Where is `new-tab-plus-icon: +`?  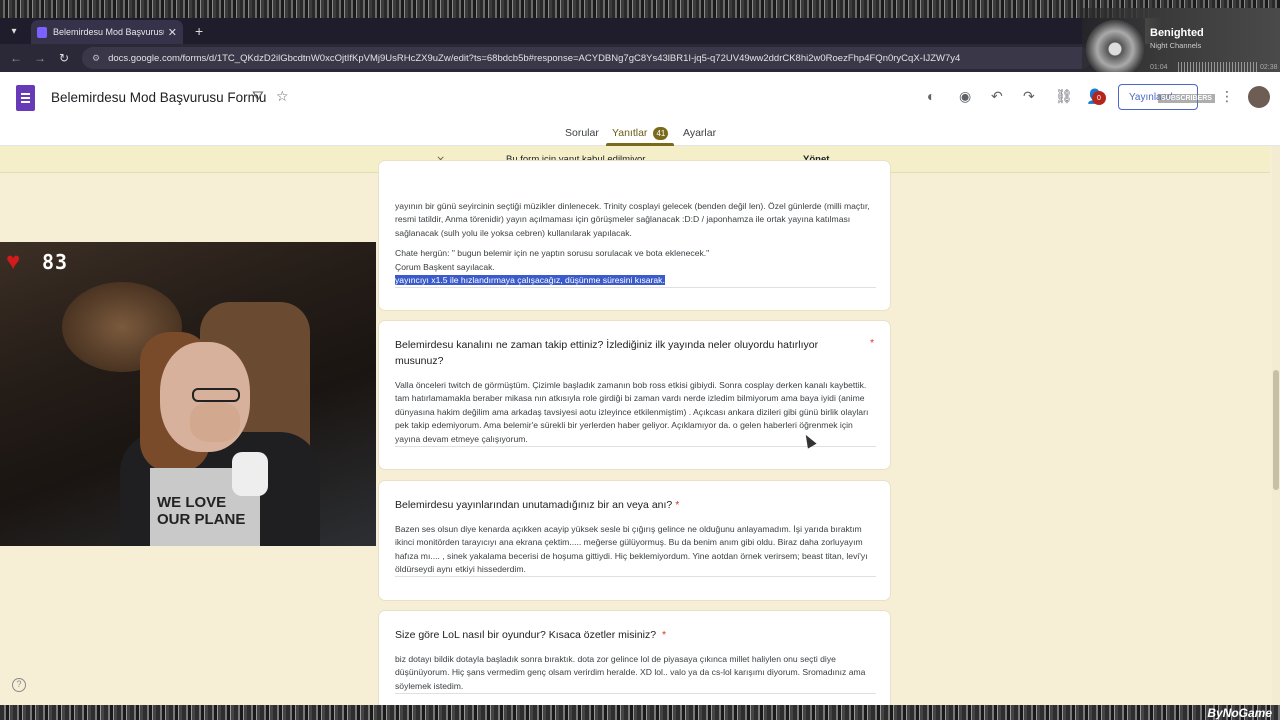
new-tab-plus-icon: + is located at coordinates (199, 31).